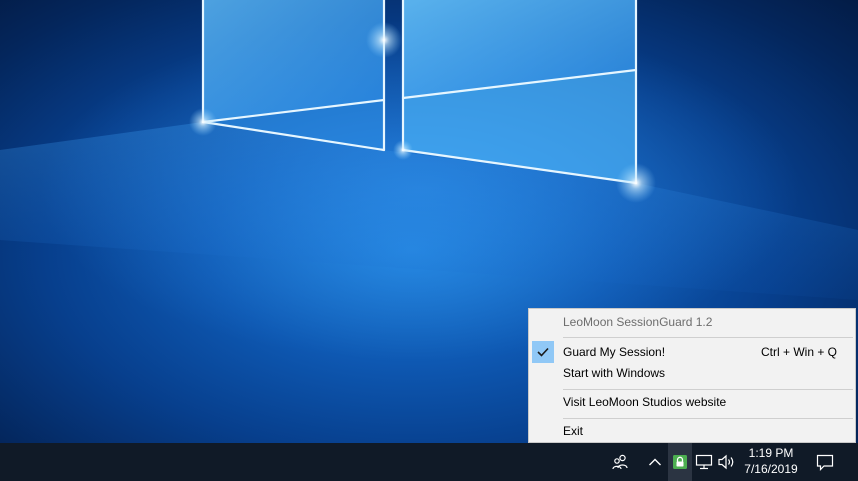 The width and height of the screenshot is (858, 481). What do you see at coordinates (680, 462) in the screenshot?
I see `sessionguard-lock-icon` at bounding box center [680, 462].